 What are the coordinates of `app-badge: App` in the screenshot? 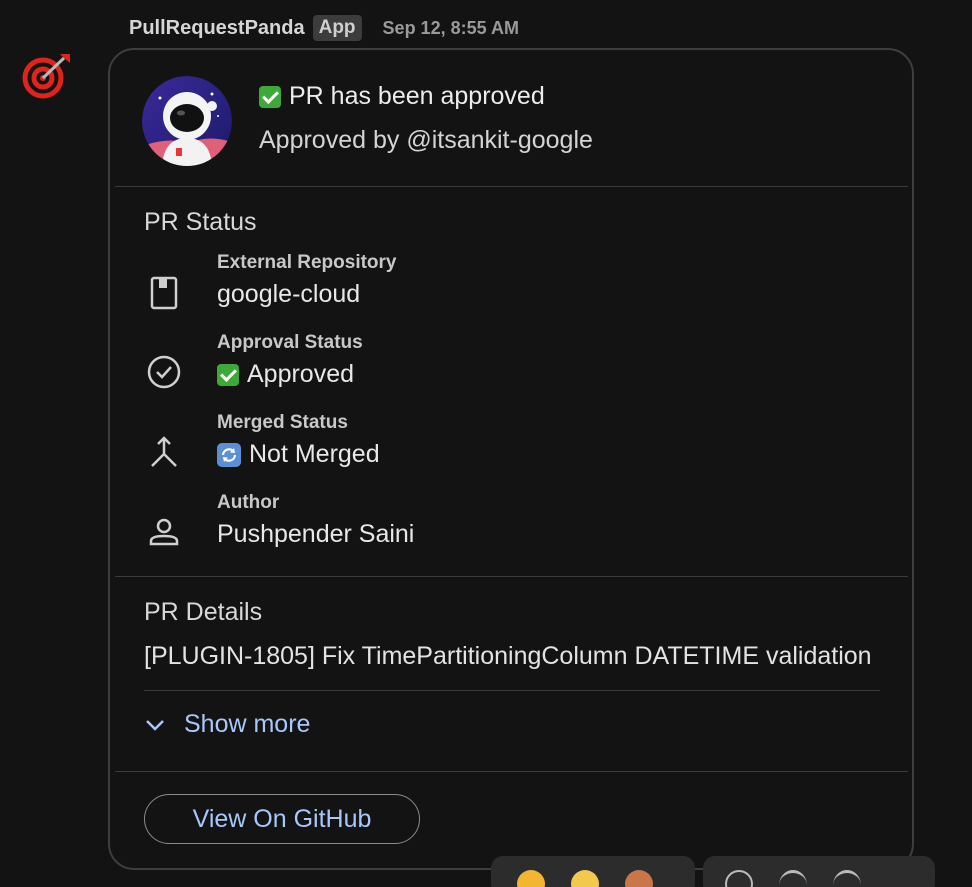 It's located at (337, 28).